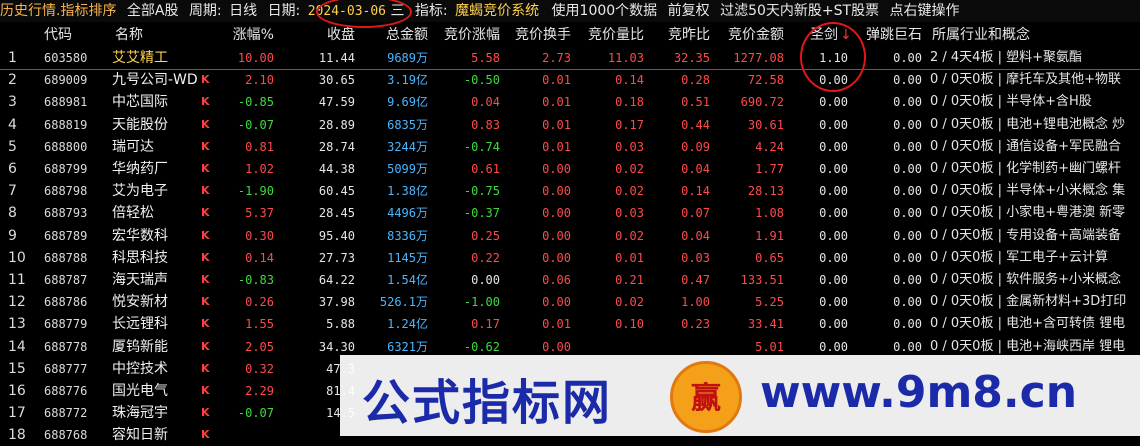 The image size is (1140, 446). Describe the element at coordinates (75, 347) in the screenshot. I see `row-code: 688778` at that location.